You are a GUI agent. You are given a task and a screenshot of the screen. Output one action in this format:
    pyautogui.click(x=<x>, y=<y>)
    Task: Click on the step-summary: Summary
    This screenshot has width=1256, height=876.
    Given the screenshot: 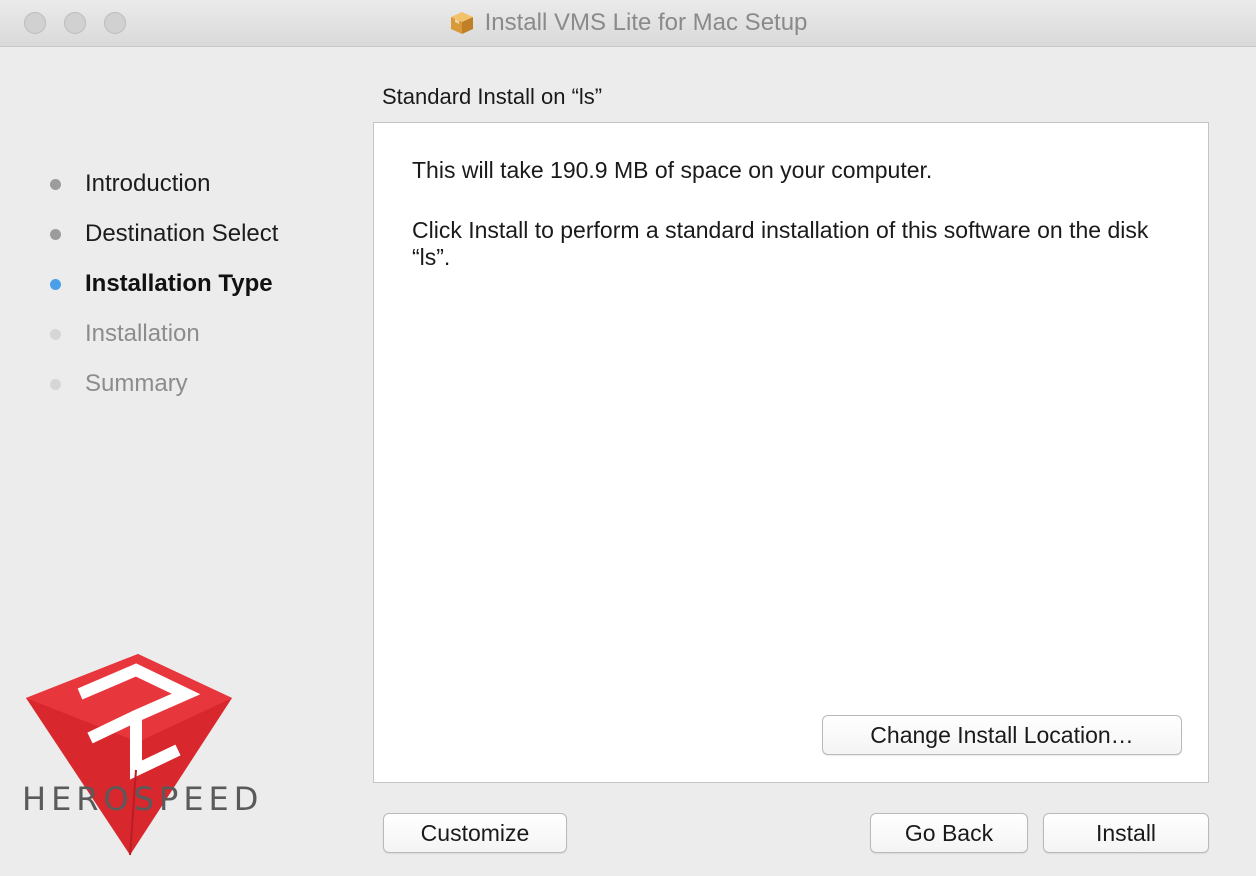 What is the action you would take?
    pyautogui.click(x=119, y=384)
    